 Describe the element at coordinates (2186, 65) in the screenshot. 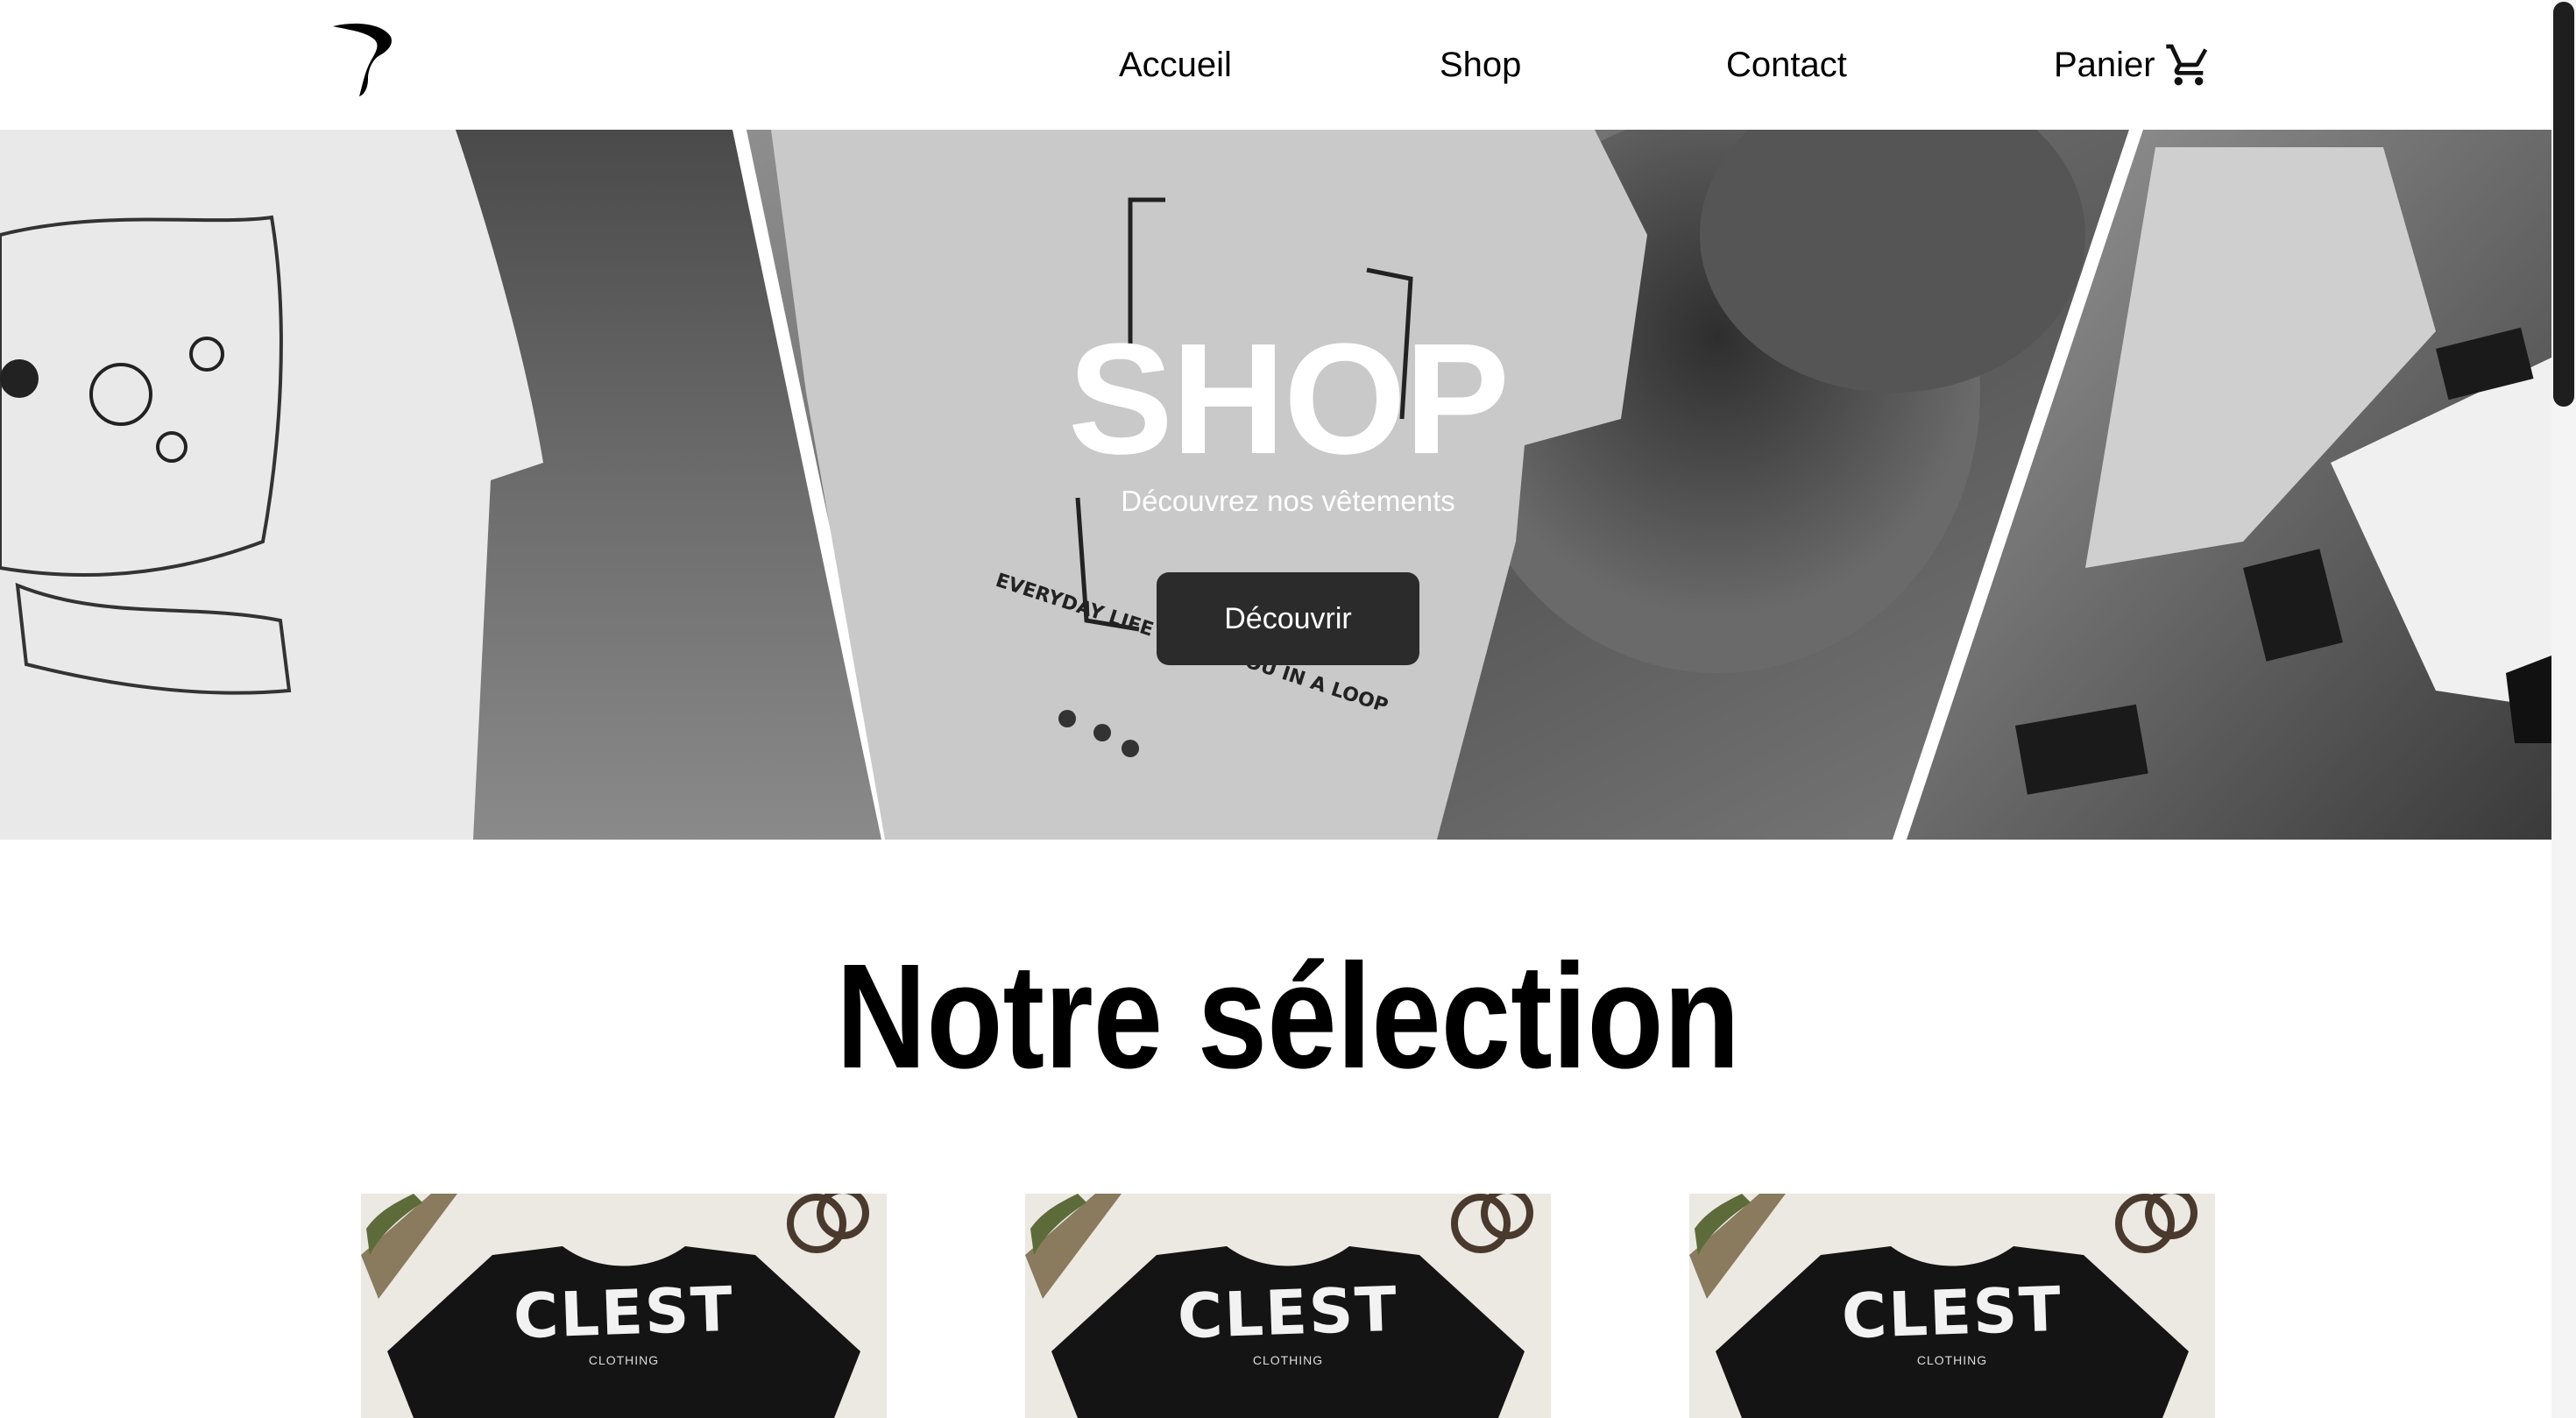

I see `cart-icon` at that location.